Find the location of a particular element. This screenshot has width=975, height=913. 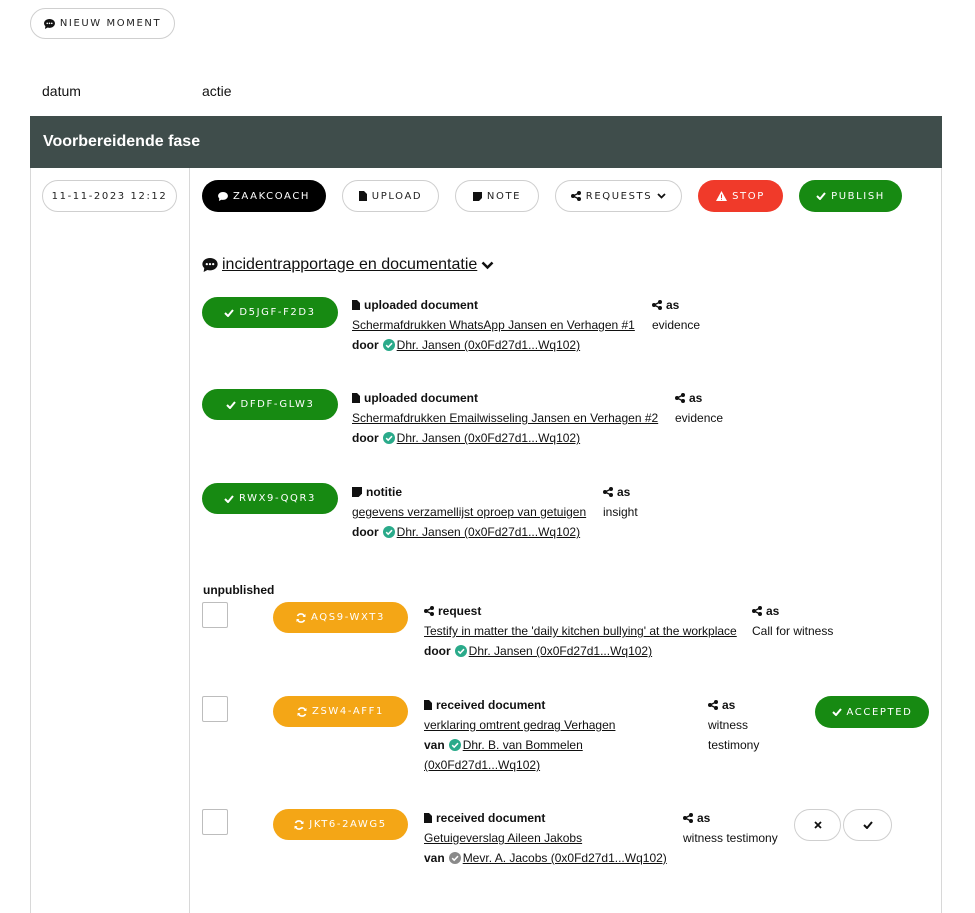

accepted-badge: ACCEPTED is located at coordinates (872, 712).